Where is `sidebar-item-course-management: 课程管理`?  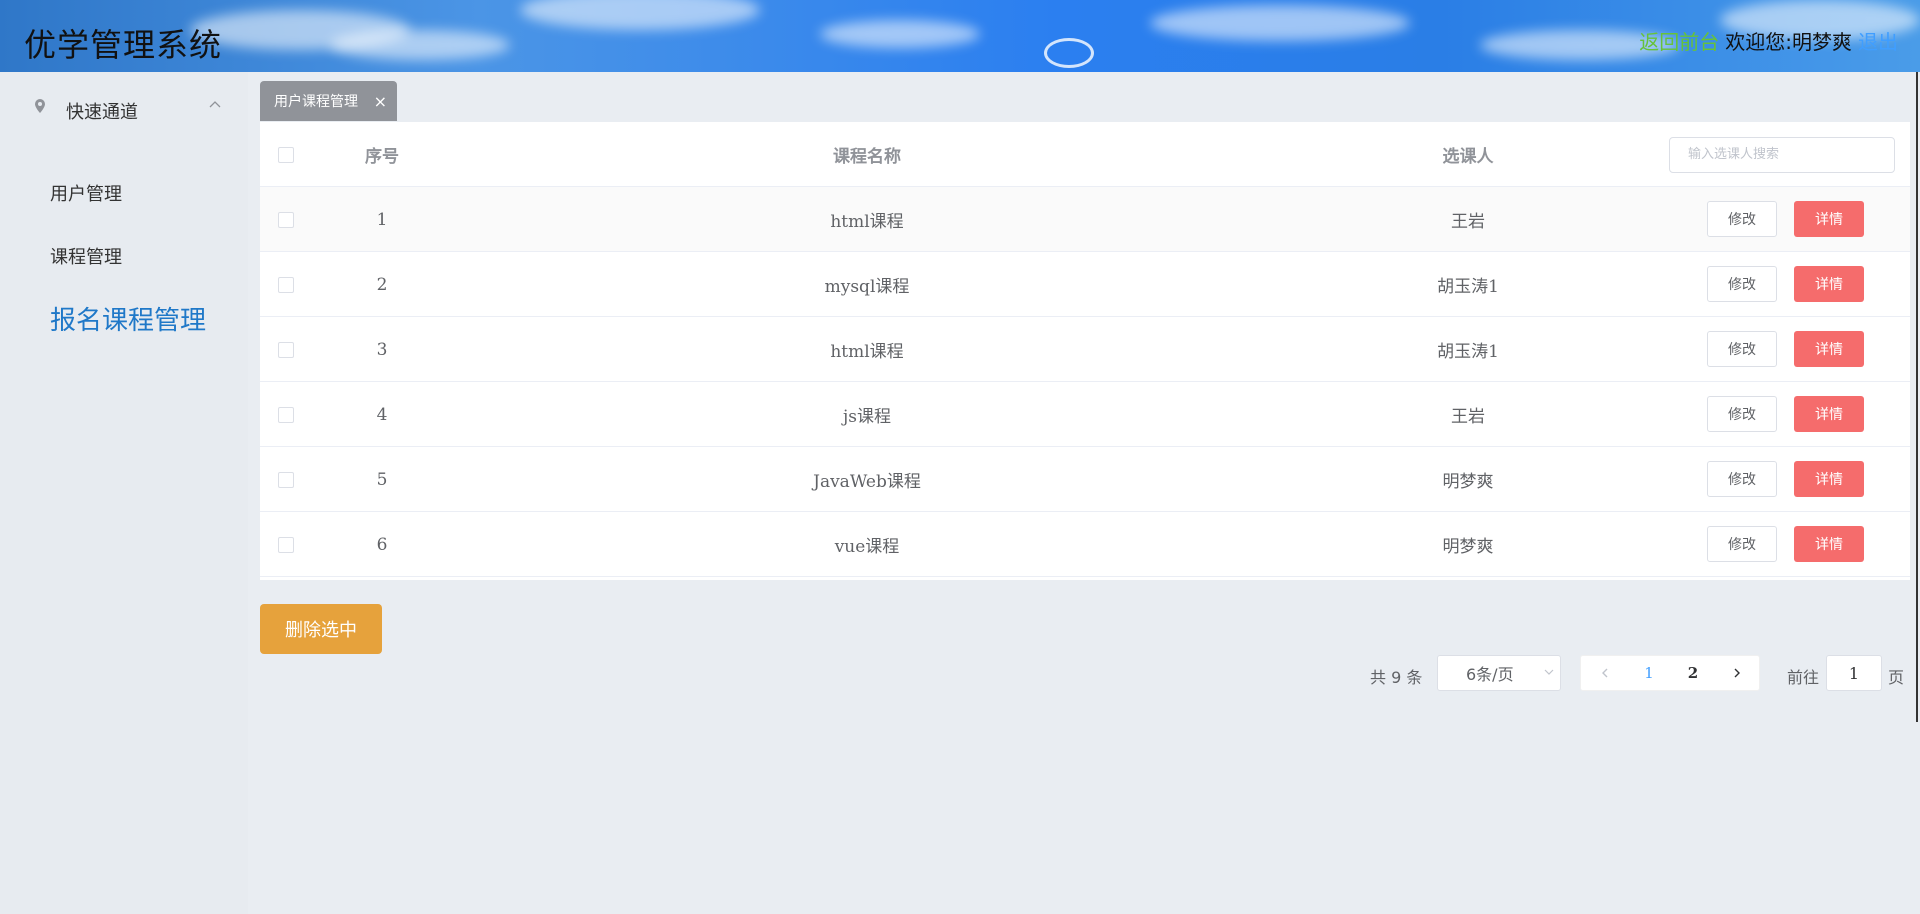
sidebar-item-course-management: 课程管理 is located at coordinates (86, 256).